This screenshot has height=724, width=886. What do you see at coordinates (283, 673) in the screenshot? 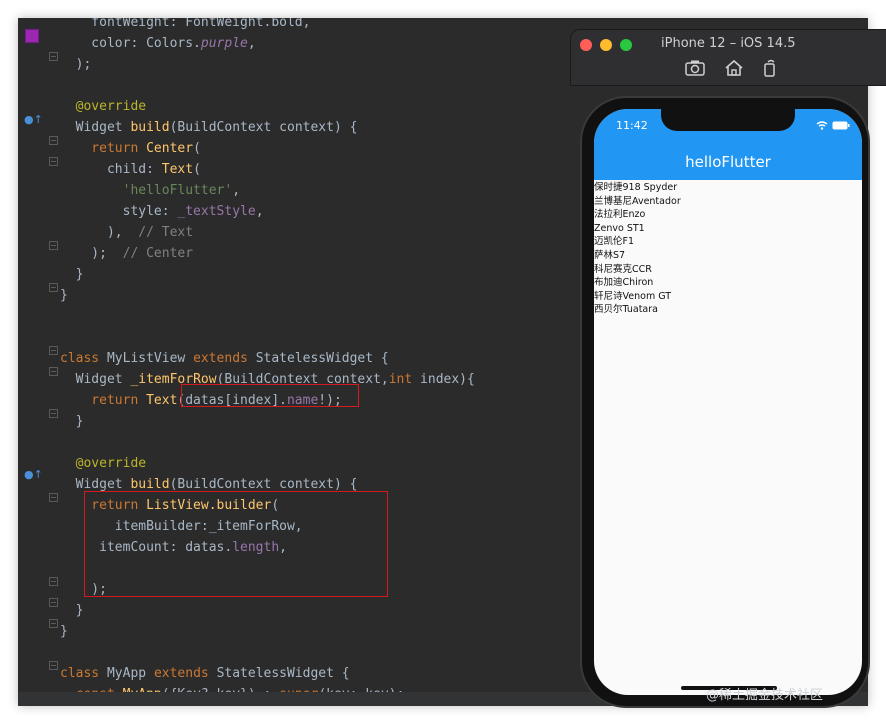
I see `code-token: StatelessWidget {` at bounding box center [283, 673].